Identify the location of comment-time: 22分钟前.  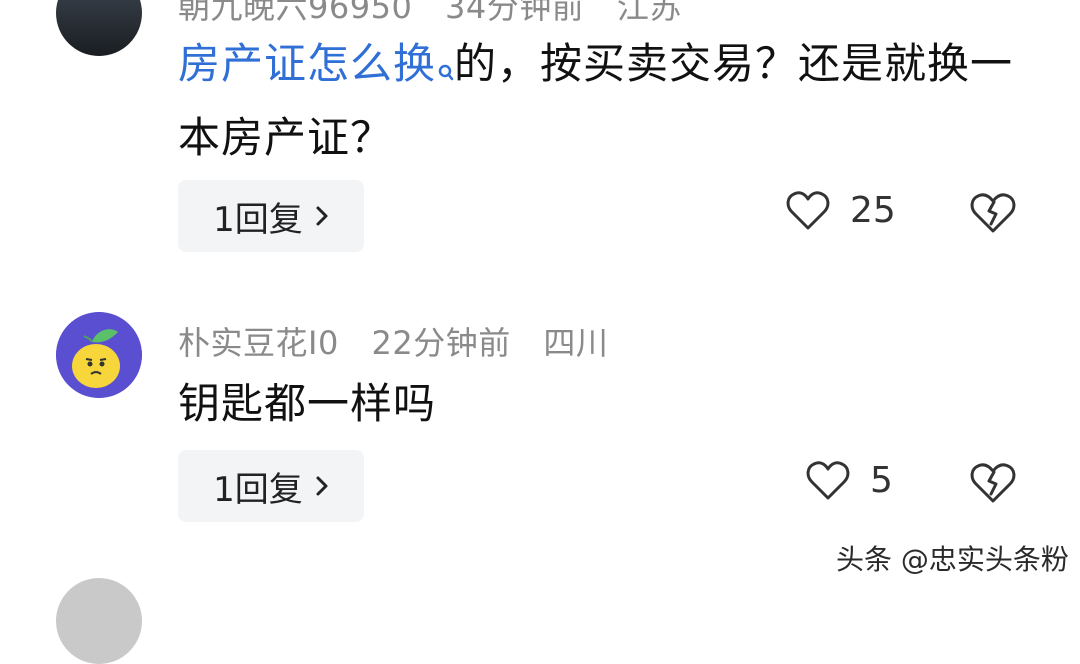
(441, 343).